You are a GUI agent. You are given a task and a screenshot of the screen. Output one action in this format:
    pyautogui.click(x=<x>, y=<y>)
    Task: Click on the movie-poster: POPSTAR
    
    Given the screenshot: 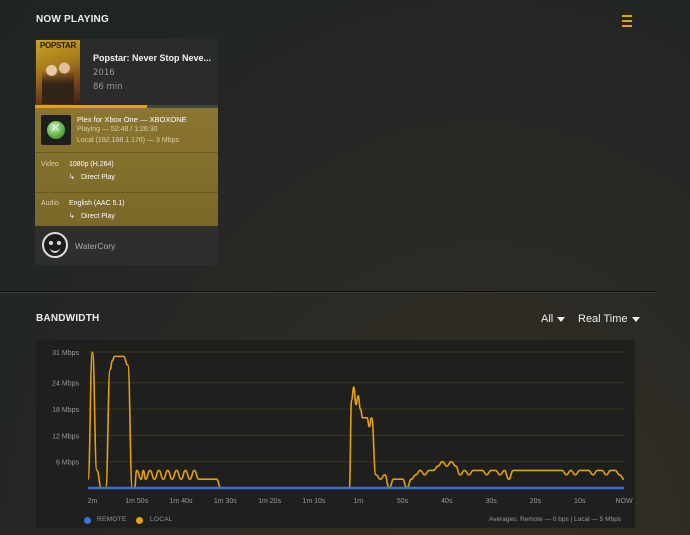 What is the action you would take?
    pyautogui.click(x=58, y=73)
    